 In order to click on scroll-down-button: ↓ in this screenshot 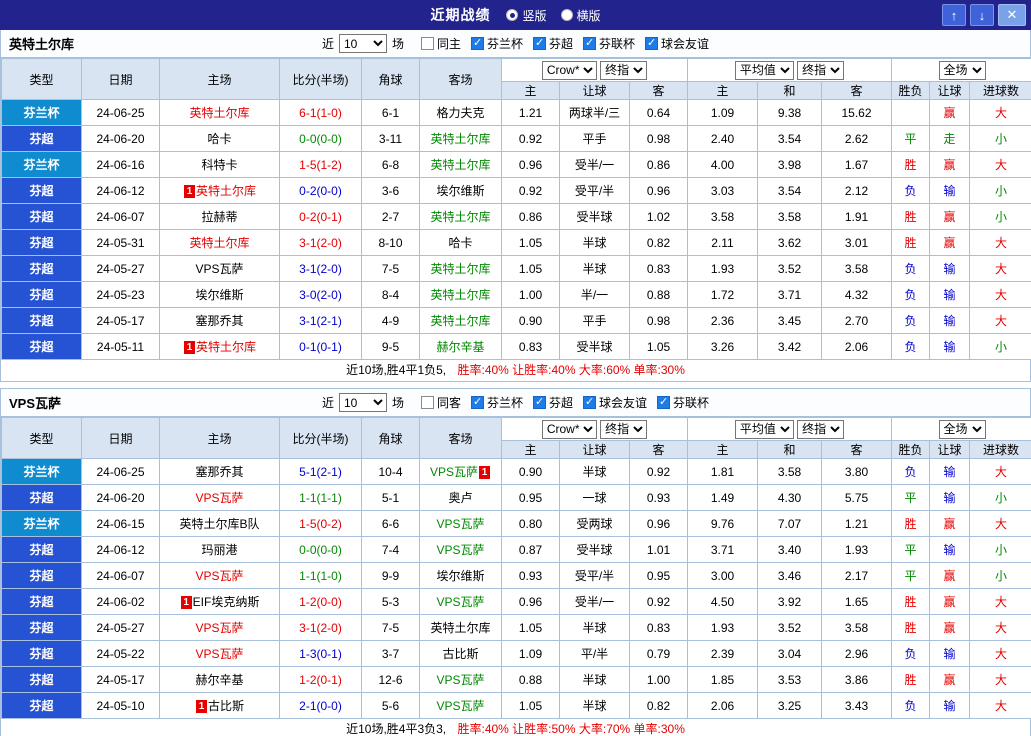, I will do `click(982, 15)`.